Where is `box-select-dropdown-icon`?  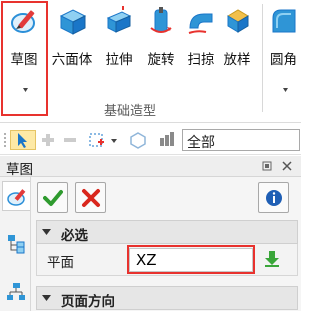 box-select-dropdown-icon is located at coordinates (114, 140).